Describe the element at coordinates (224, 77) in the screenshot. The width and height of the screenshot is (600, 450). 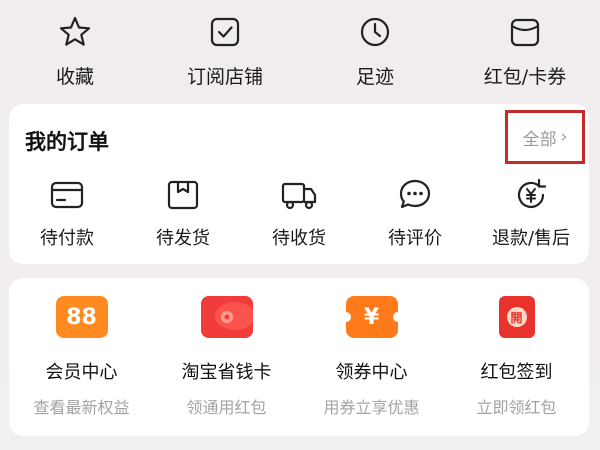
I see `shortcut-label: 订阅店铺` at that location.